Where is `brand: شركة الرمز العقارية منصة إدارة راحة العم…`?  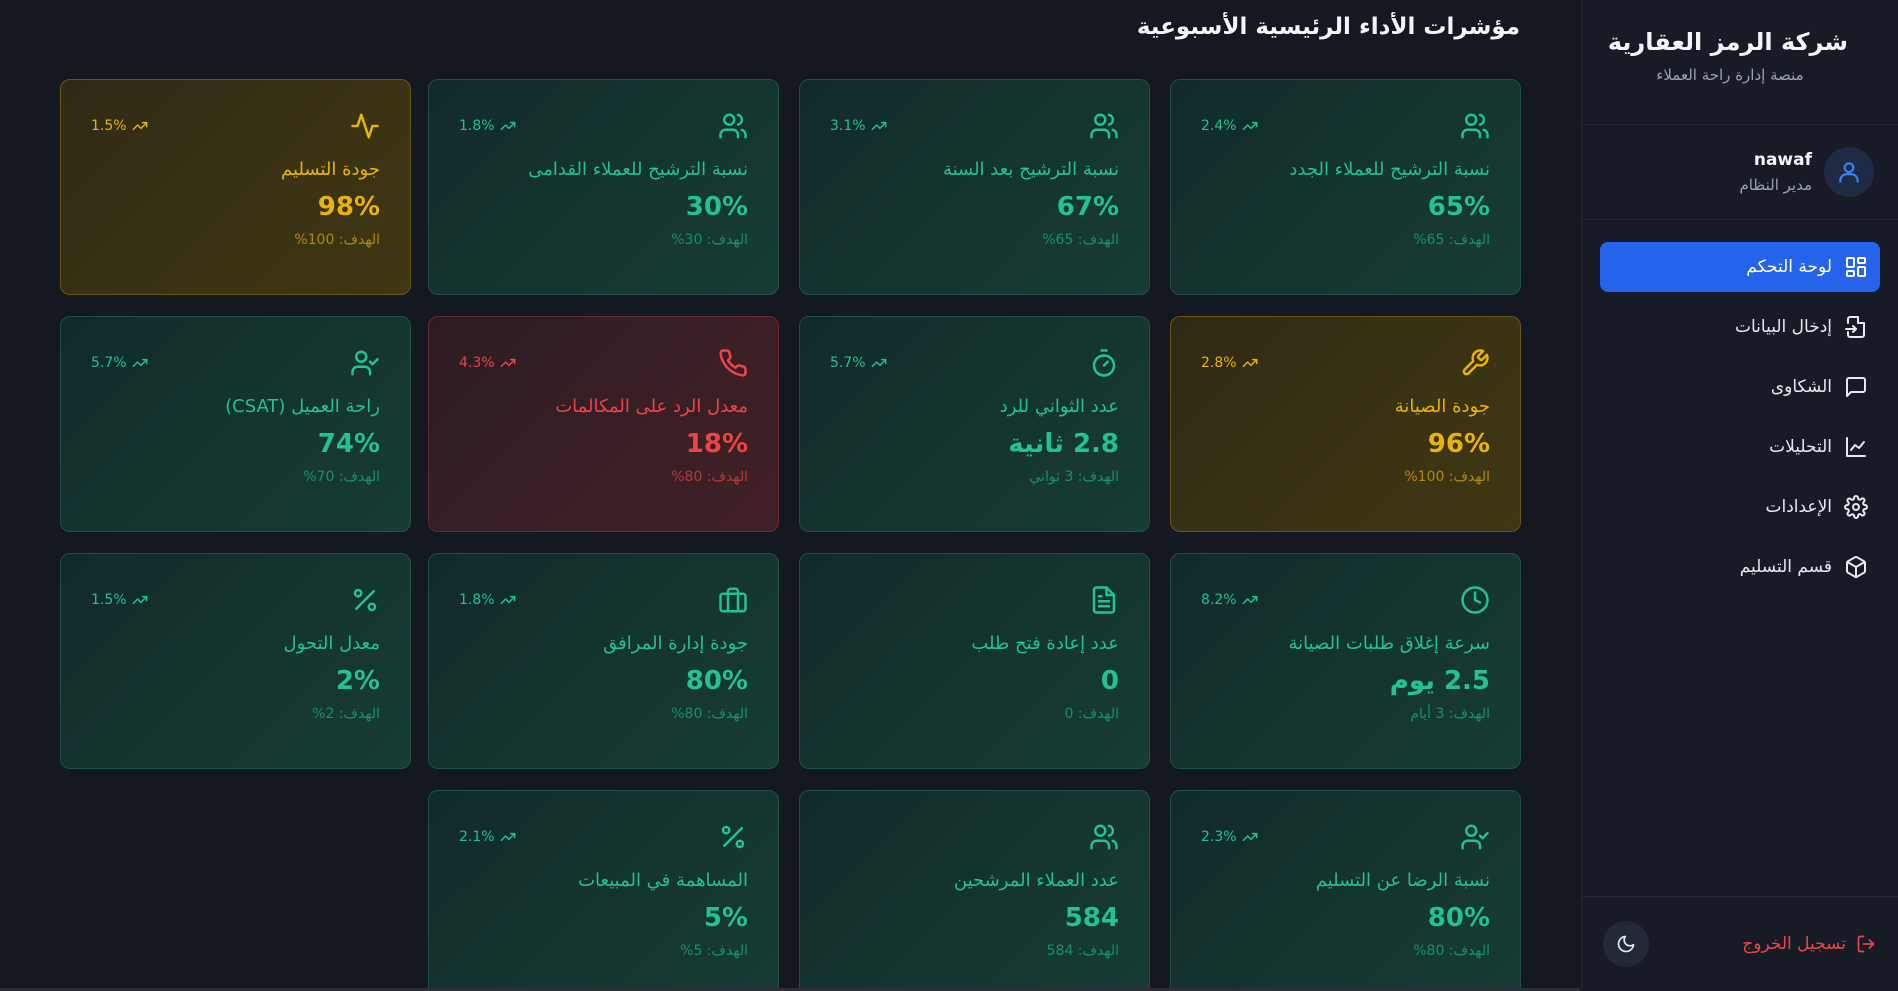
brand: شركة الرمز العقارية منصة إدارة راحة العم… is located at coordinates (1740, 62).